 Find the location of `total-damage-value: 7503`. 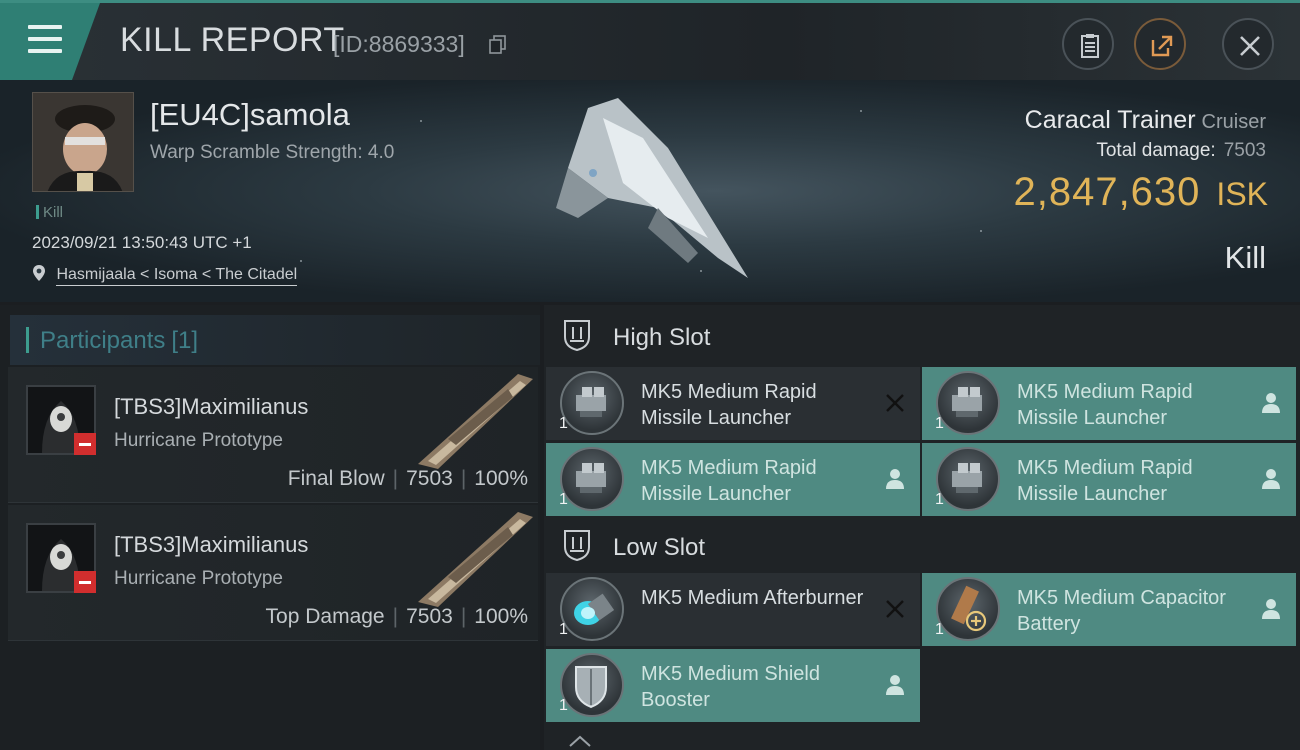

total-damage-value: 7503 is located at coordinates (1244, 150).